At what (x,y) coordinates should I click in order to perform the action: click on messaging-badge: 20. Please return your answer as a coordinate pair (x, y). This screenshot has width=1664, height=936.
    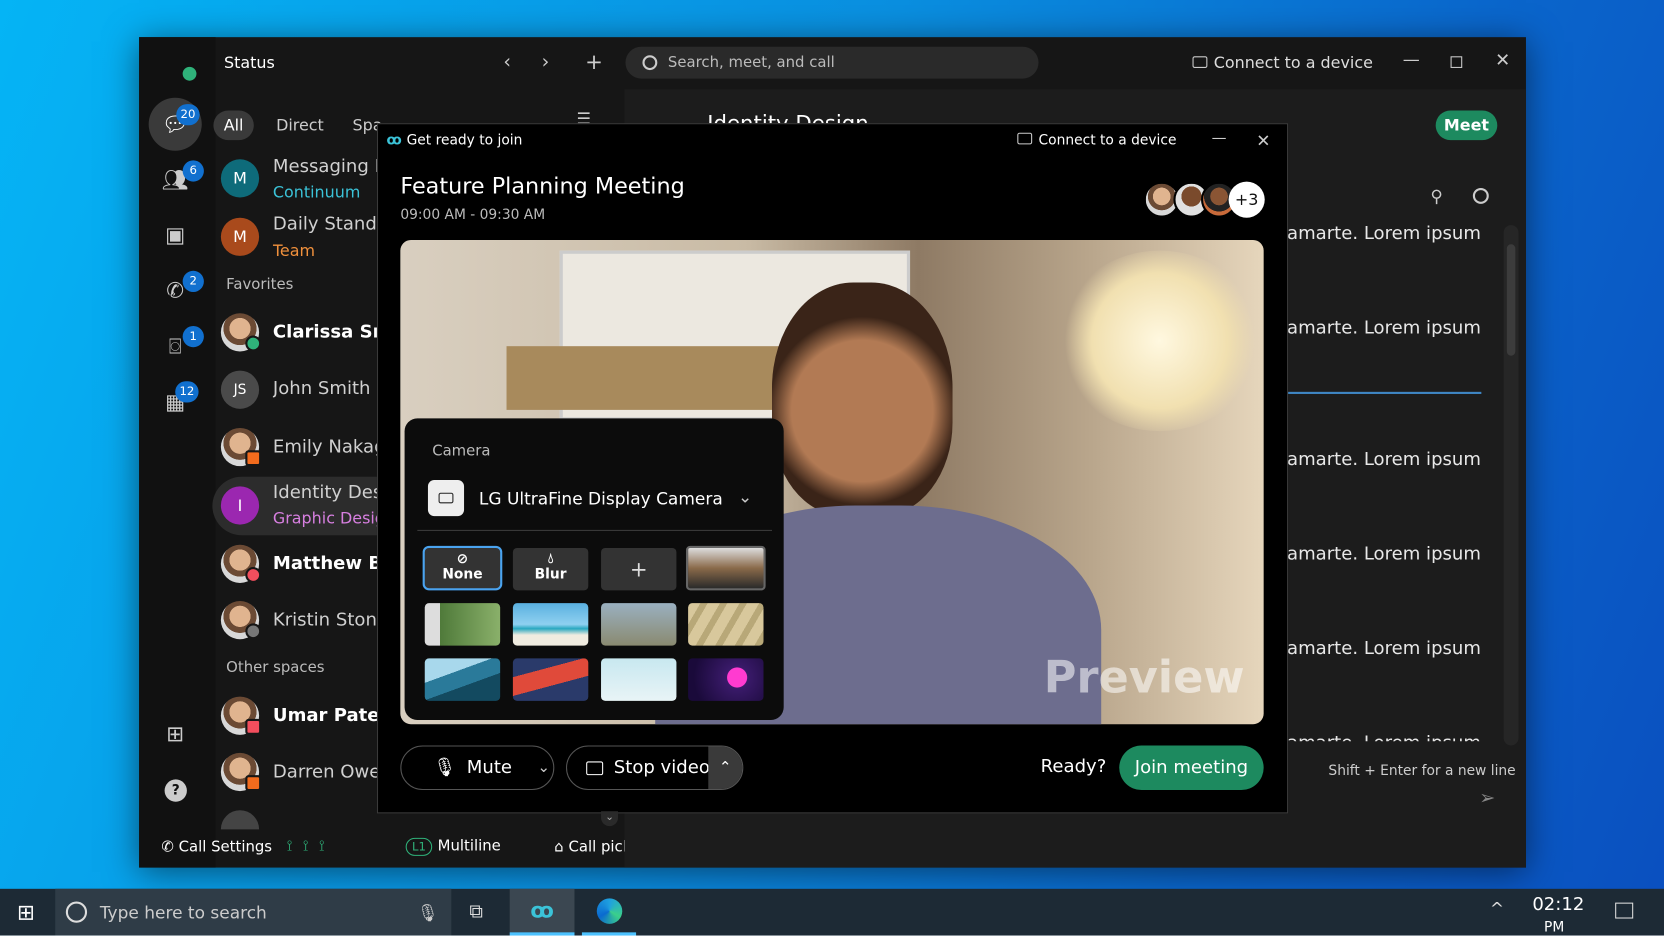
    Looking at the image, I should click on (188, 115).